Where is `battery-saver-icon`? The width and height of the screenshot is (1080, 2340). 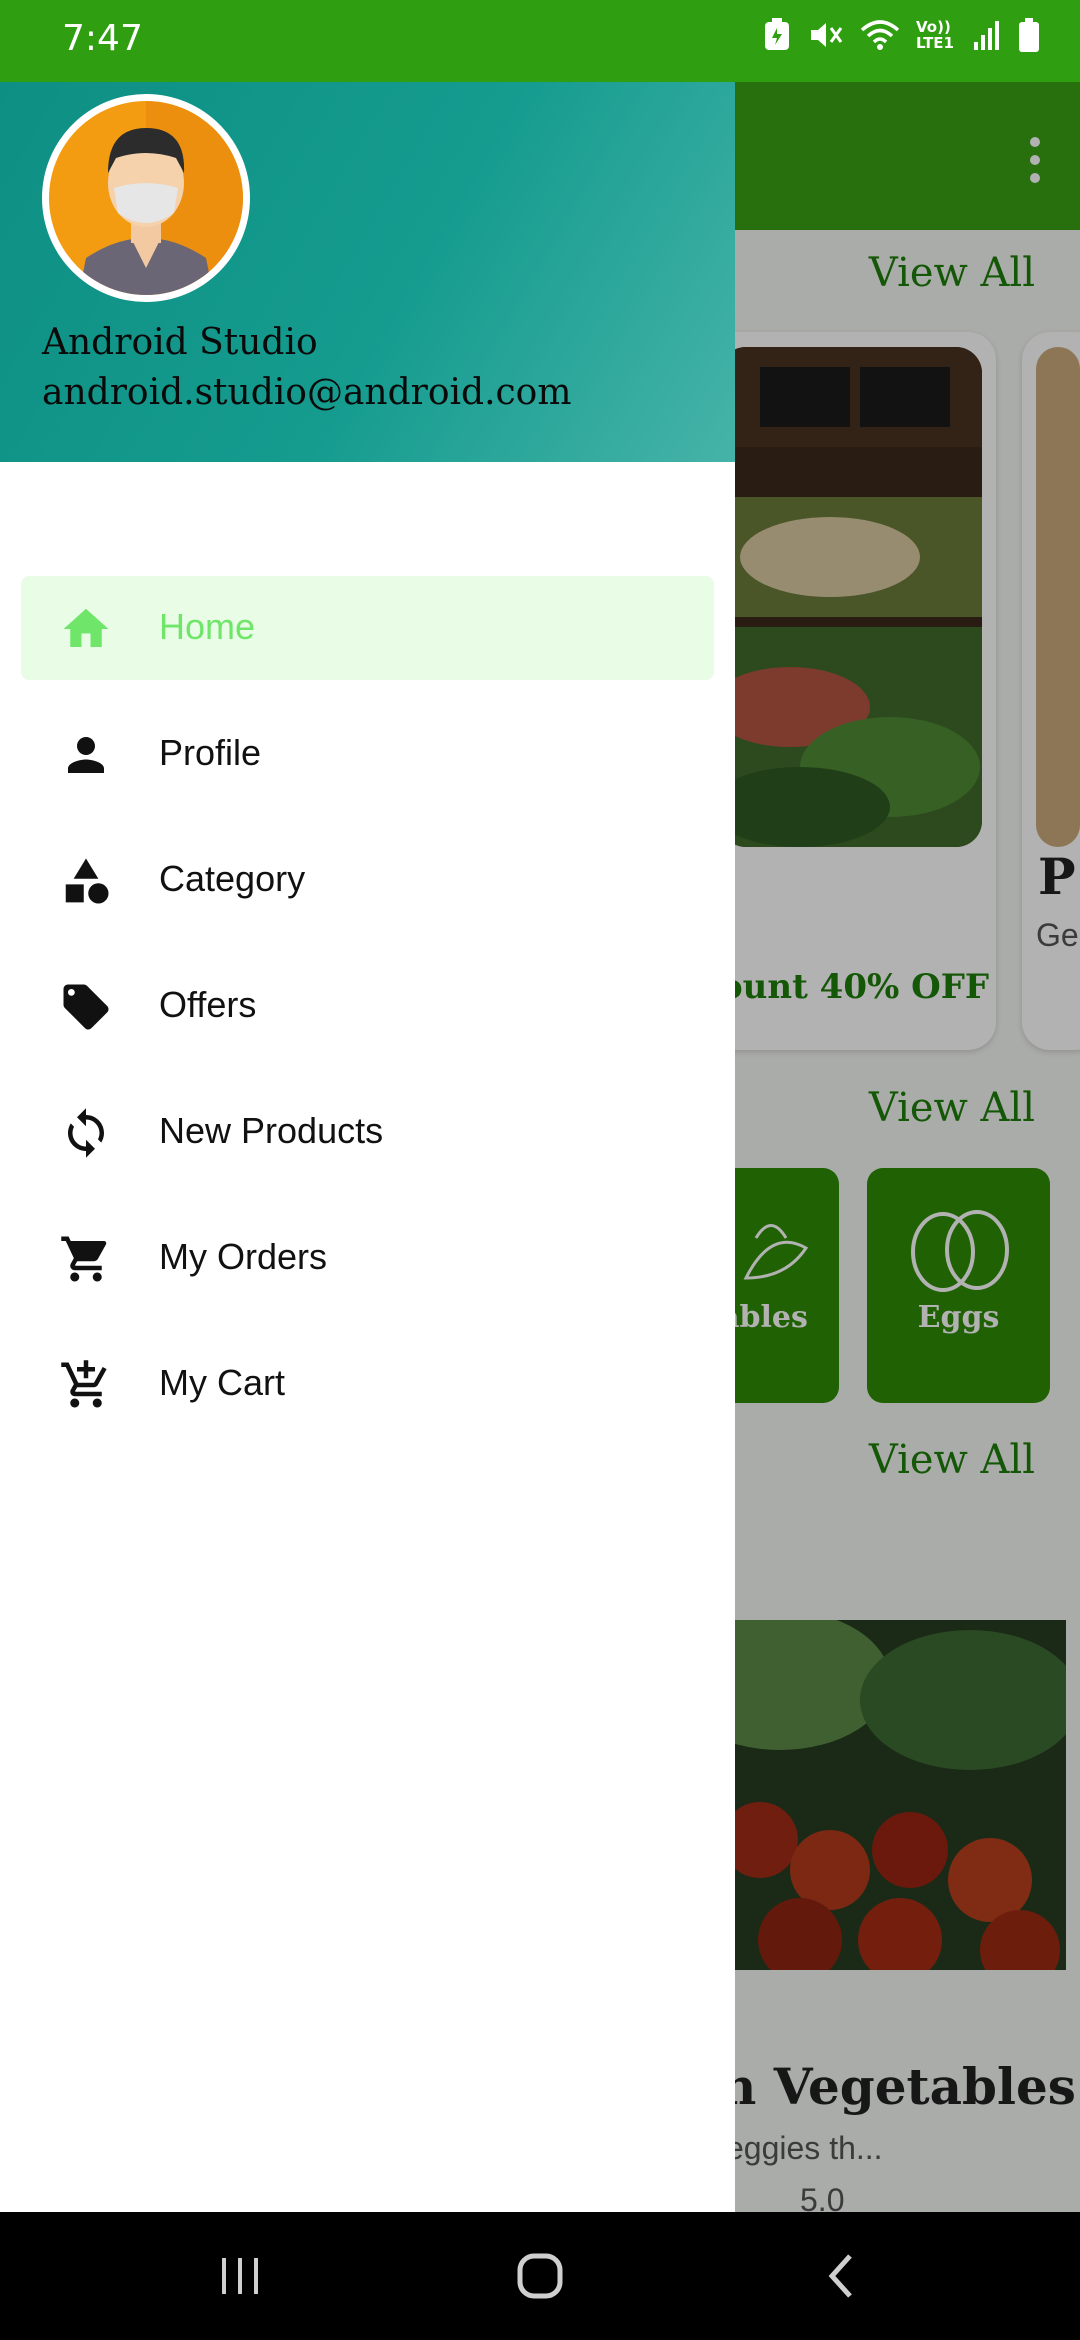 battery-saver-icon is located at coordinates (777, 34).